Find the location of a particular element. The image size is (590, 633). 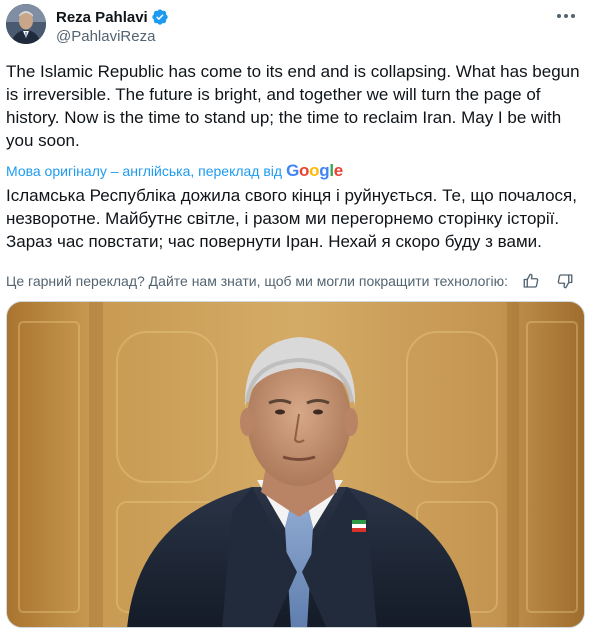

thumbs-down-icon is located at coordinates (565, 281).